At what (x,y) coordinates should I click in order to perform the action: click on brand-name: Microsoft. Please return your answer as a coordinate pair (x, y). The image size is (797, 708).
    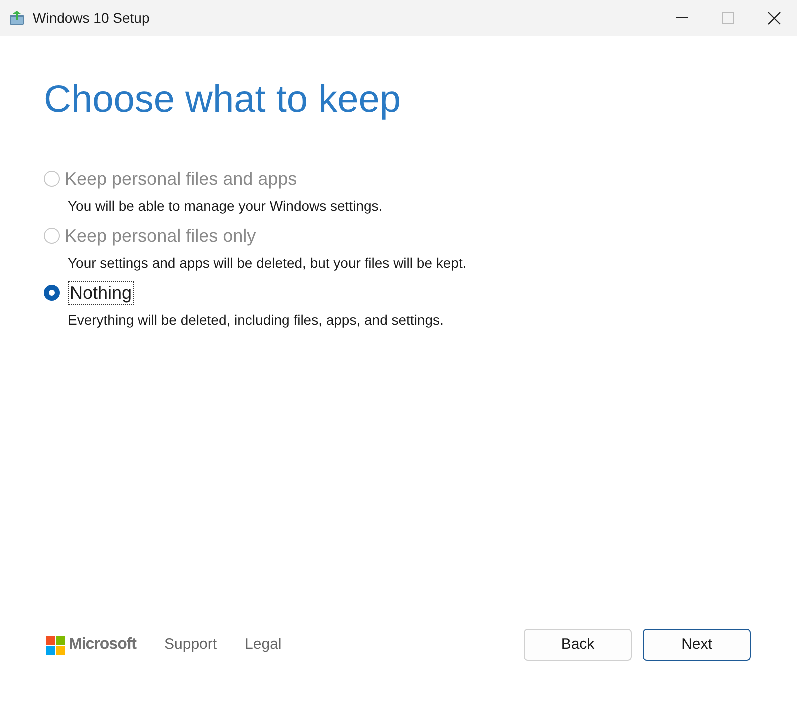
    Looking at the image, I should click on (102, 645).